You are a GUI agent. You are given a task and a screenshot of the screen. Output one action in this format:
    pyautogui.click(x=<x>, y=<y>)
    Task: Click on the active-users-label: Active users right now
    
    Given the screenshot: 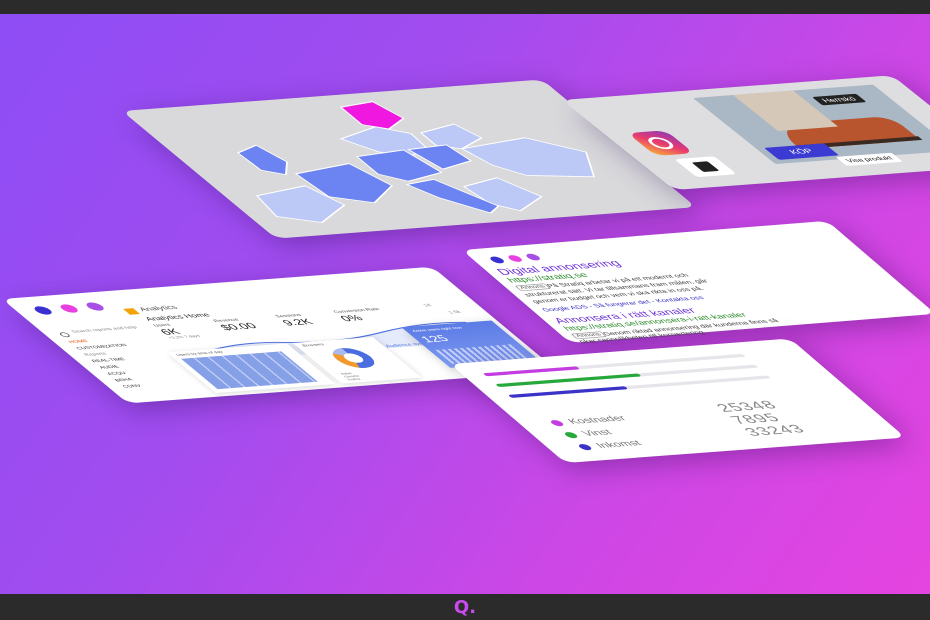 What is the action you would take?
    pyautogui.click(x=437, y=330)
    